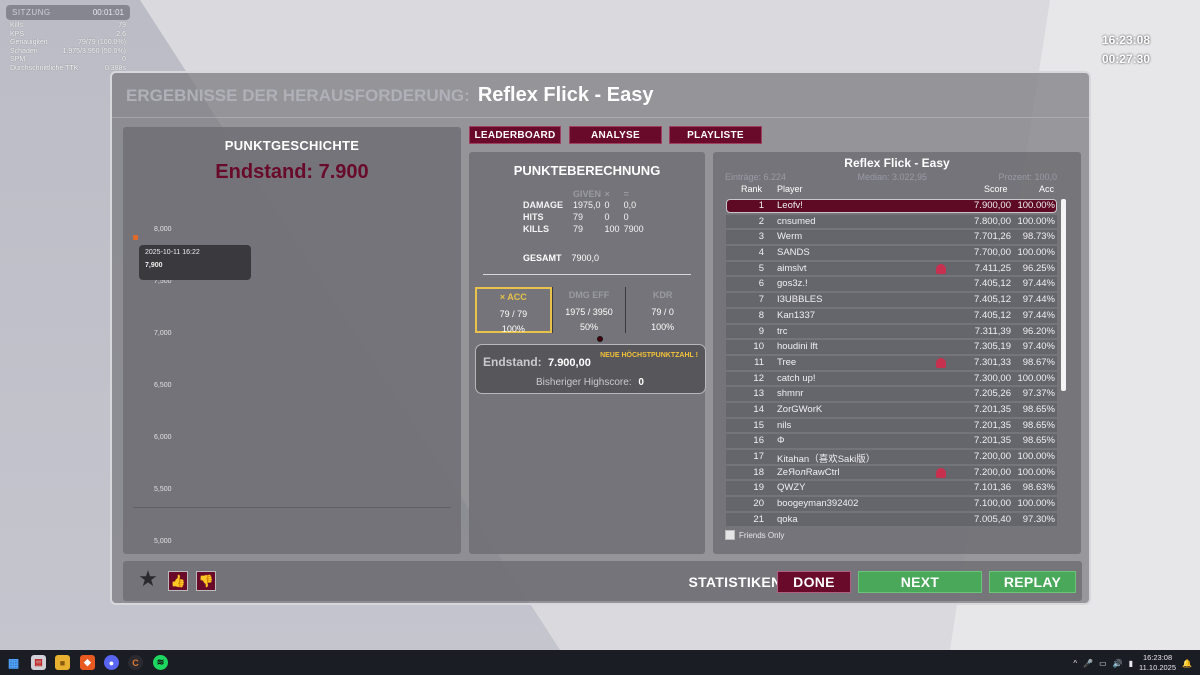  I want to click on bell-icon: 🔔, so click(1187, 663).